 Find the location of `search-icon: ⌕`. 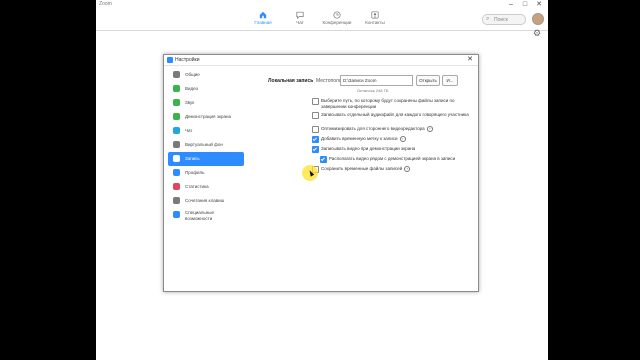

search-icon: ⌕ is located at coordinates (488, 19).